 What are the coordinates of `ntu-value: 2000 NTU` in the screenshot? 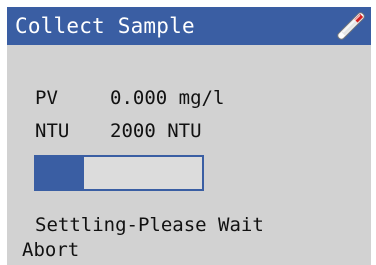 It's located at (156, 131).